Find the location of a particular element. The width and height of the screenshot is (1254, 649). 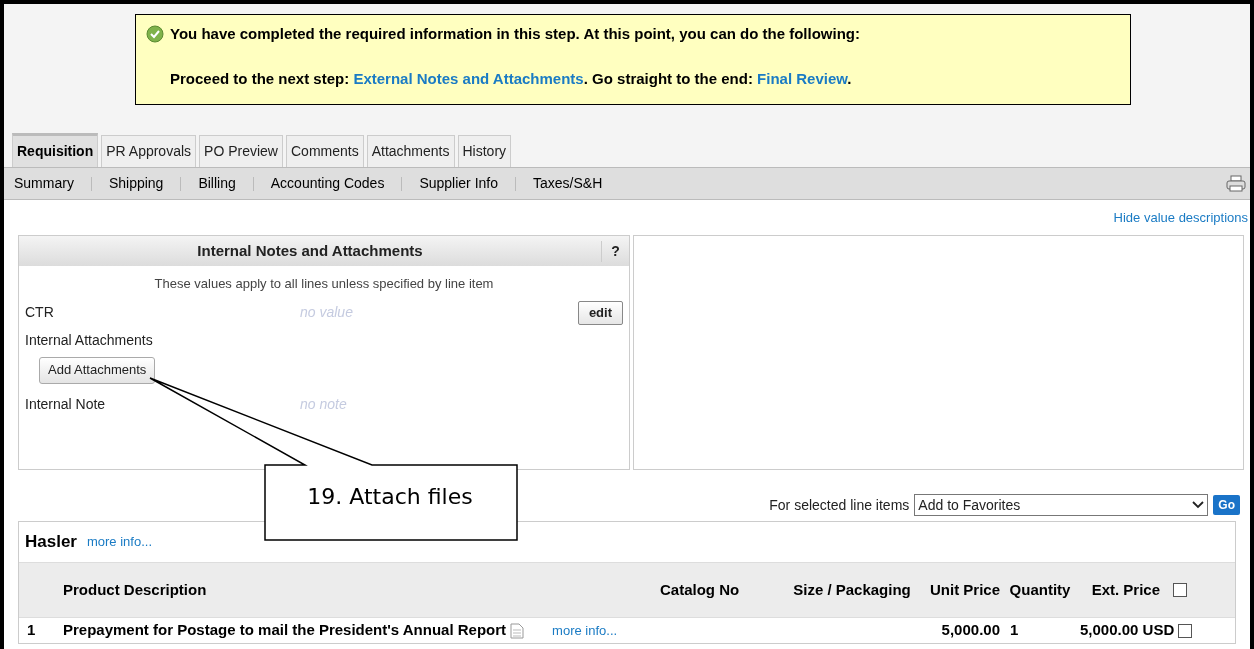

add-attachments-button: Add Attachments is located at coordinates (97, 370).